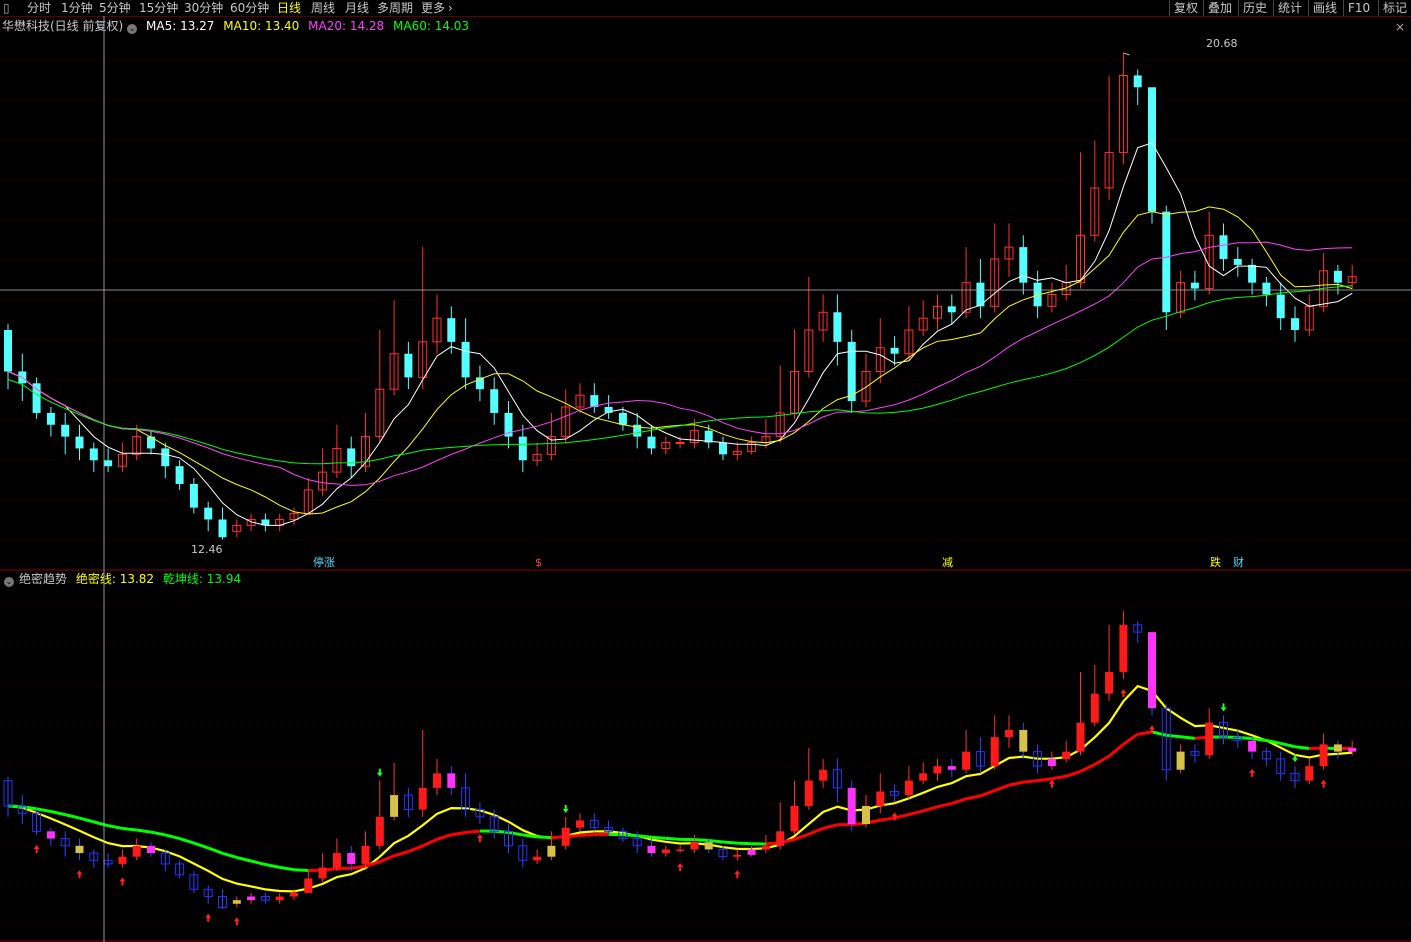 Image resolution: width=1411 pixels, height=942 pixels. What do you see at coordinates (1394, 8) in the screenshot?
I see `mark-button: 标记` at bounding box center [1394, 8].